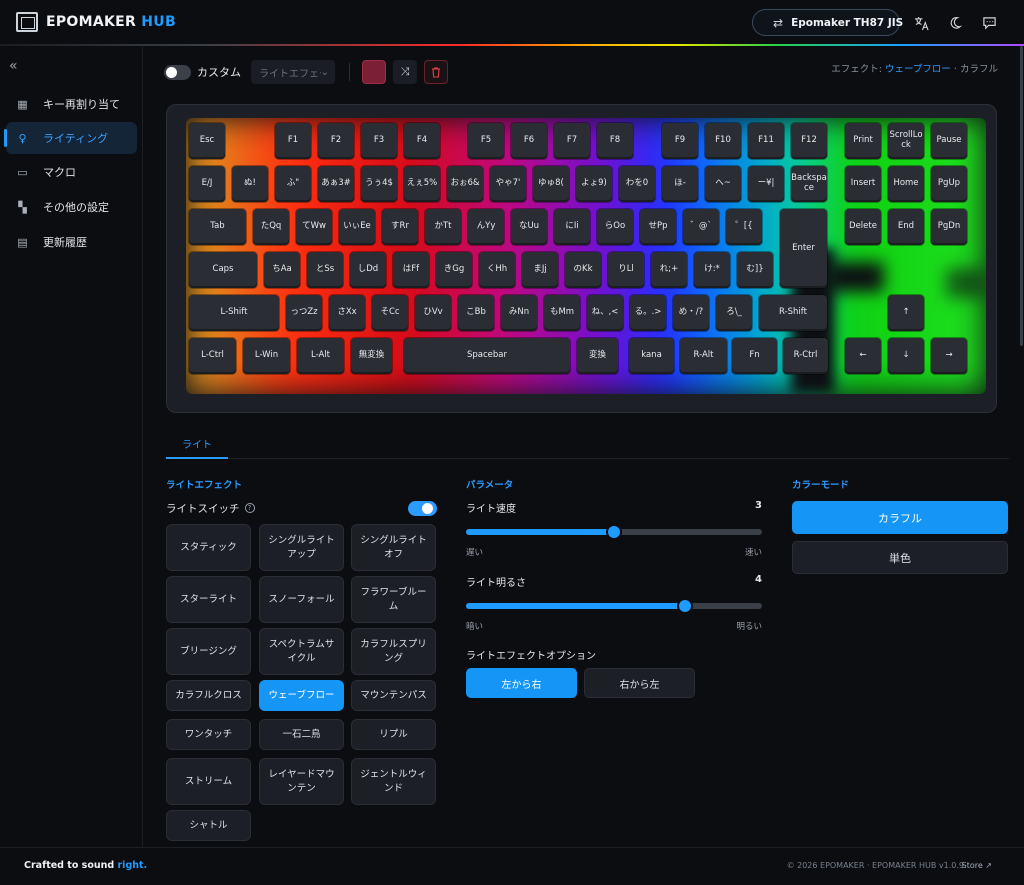 This screenshot has width=1024, height=885. Describe the element at coordinates (208, 695) in the screenshot. I see `effect-button: カラフルクロス` at that location.